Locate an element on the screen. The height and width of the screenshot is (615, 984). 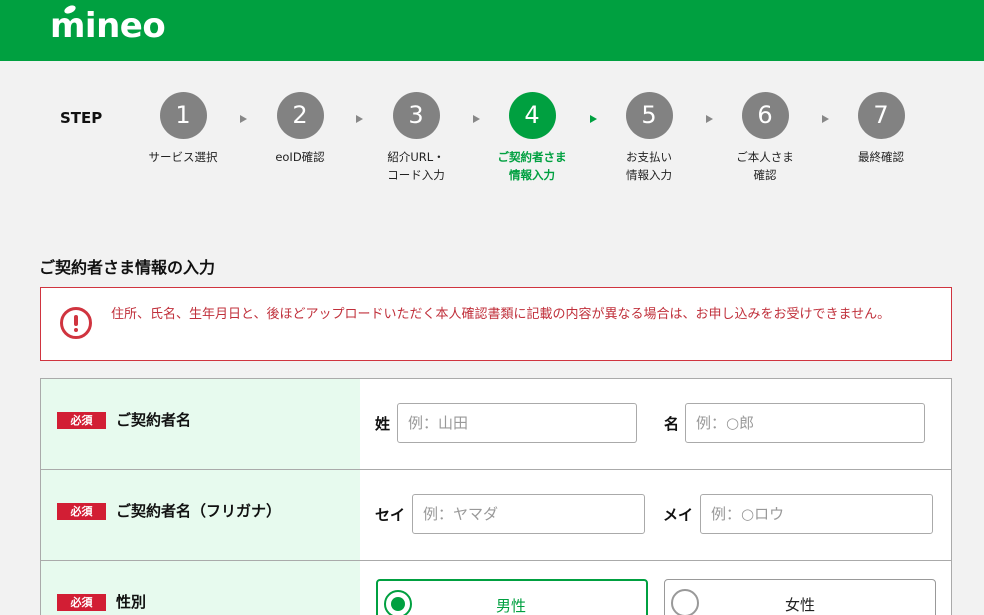
row-label-cell: 必須 ご契約者名 is located at coordinates (200, 424).